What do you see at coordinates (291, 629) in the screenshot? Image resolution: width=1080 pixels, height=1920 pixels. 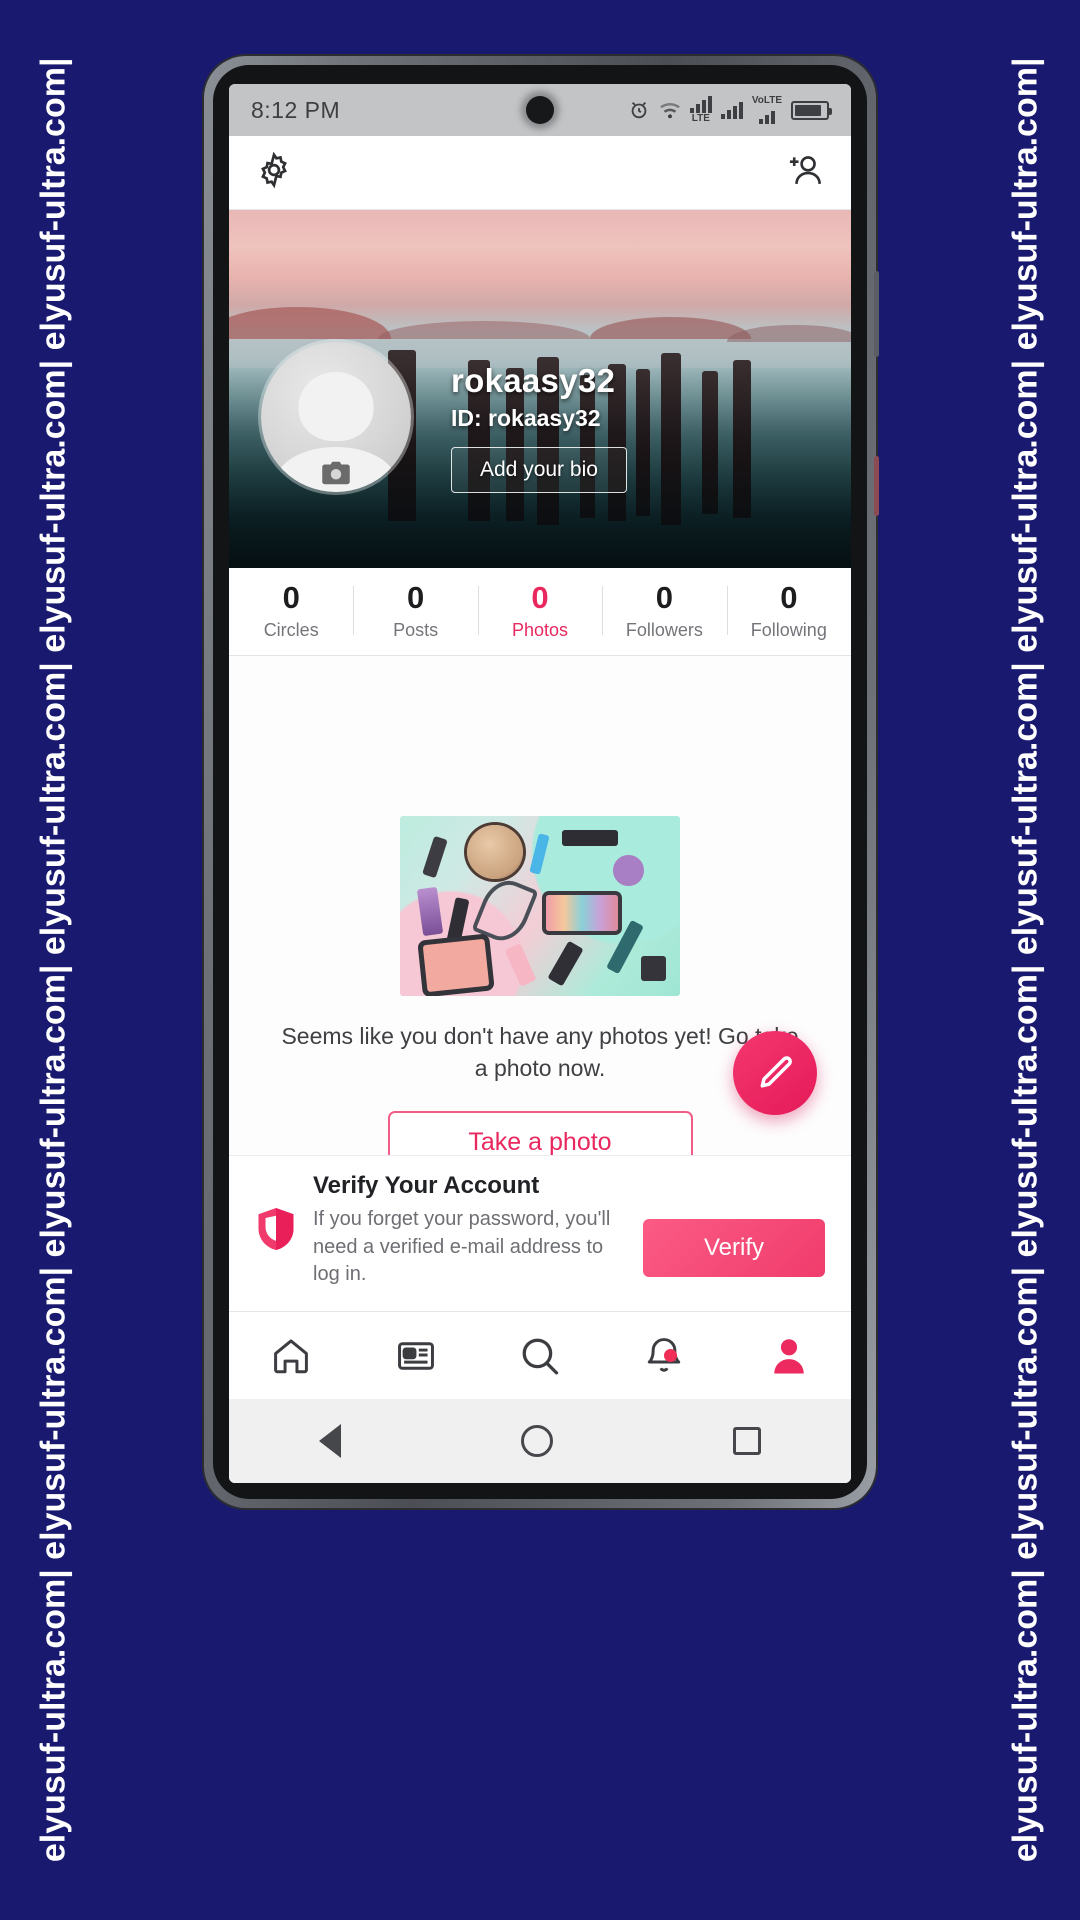 I see `stat-label: Circles` at bounding box center [291, 629].